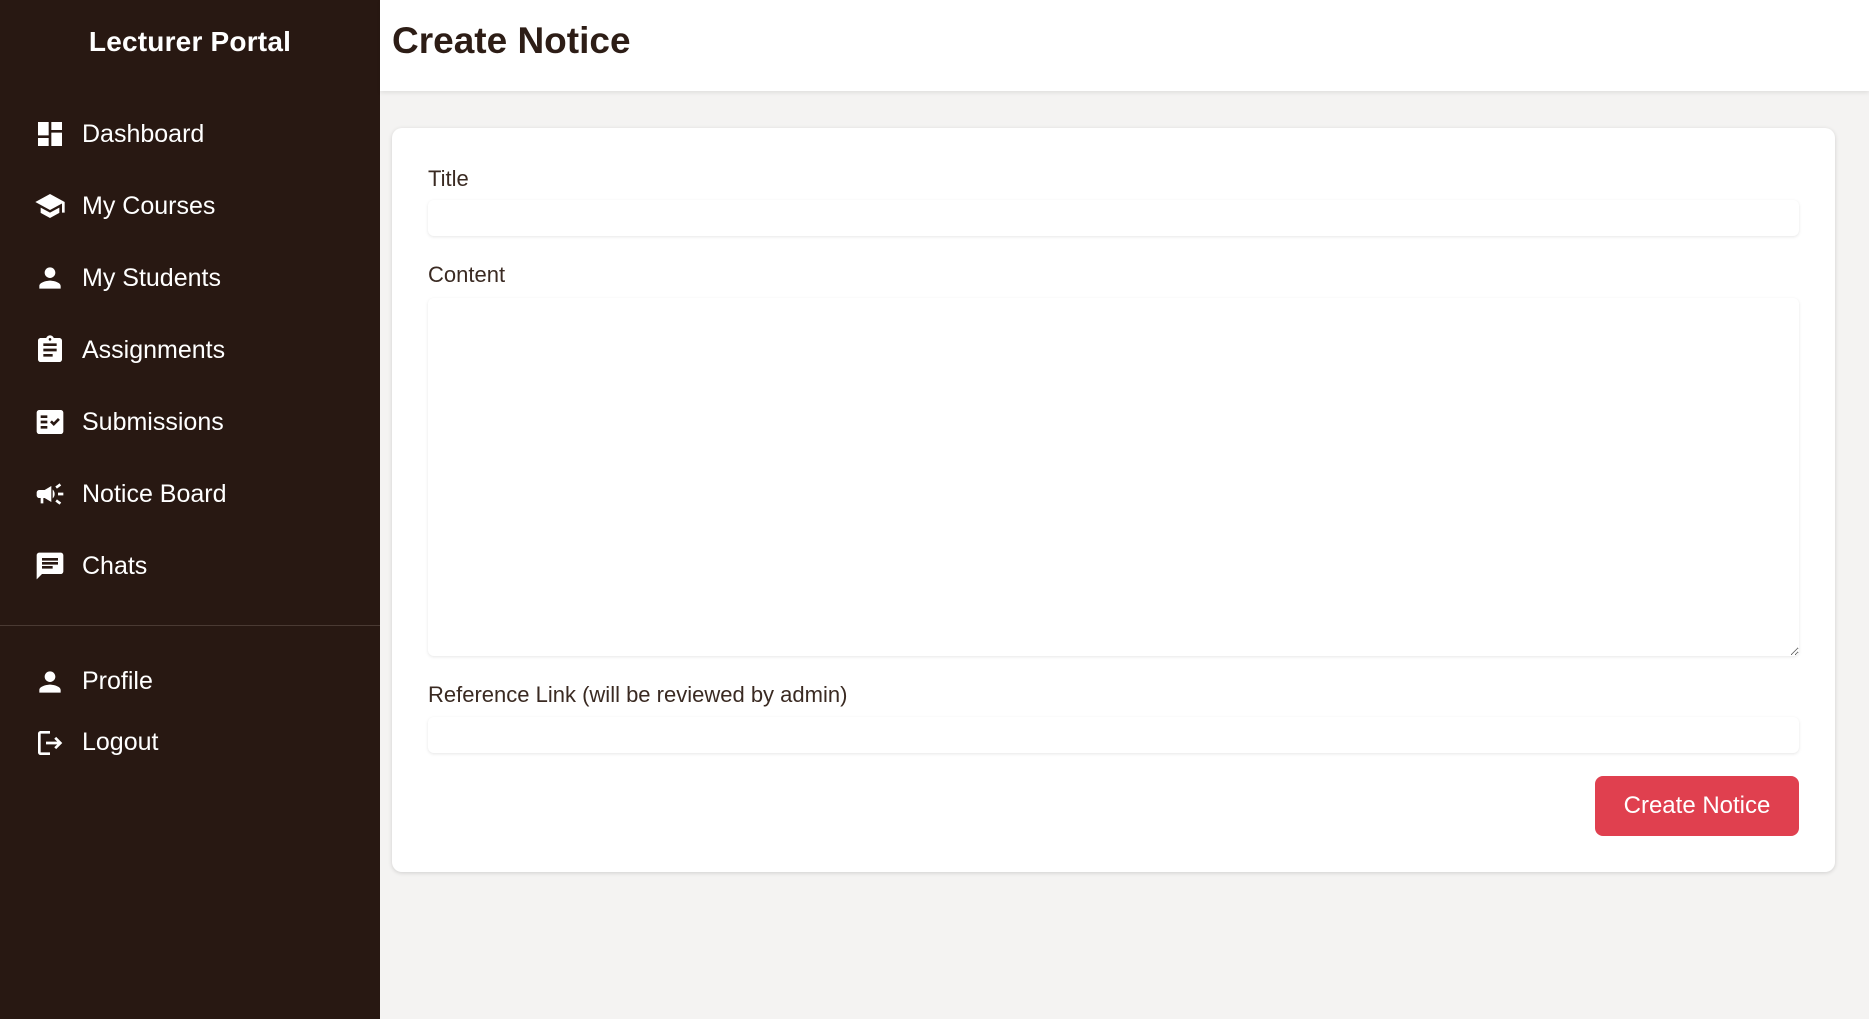 The height and width of the screenshot is (1019, 1869). Describe the element at coordinates (120, 742) in the screenshot. I see `sidebar-item-label: Logout` at that location.